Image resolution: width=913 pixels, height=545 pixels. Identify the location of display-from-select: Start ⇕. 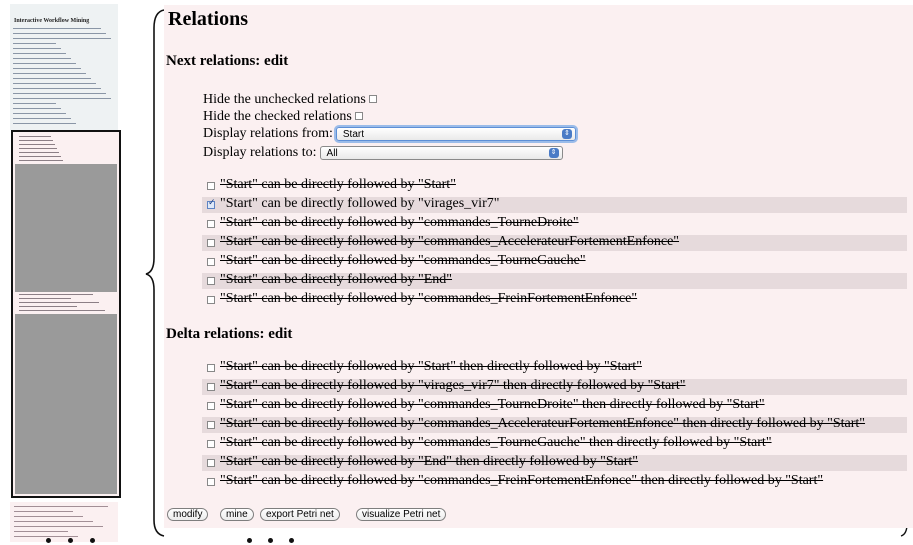
(455, 133).